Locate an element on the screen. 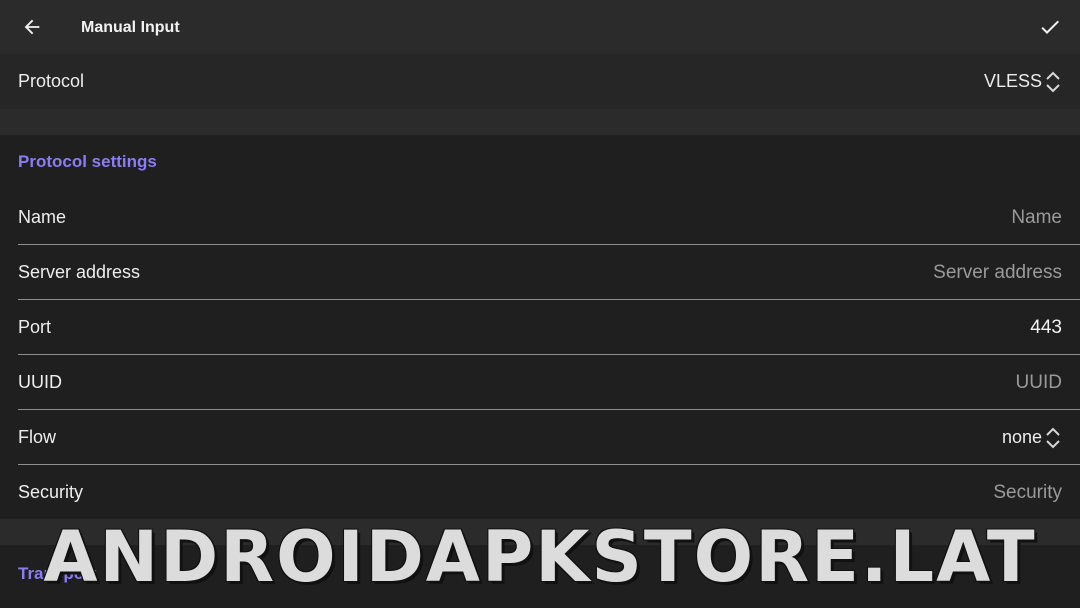  protocol-selector-row: Protocol VLESS is located at coordinates (540, 81).